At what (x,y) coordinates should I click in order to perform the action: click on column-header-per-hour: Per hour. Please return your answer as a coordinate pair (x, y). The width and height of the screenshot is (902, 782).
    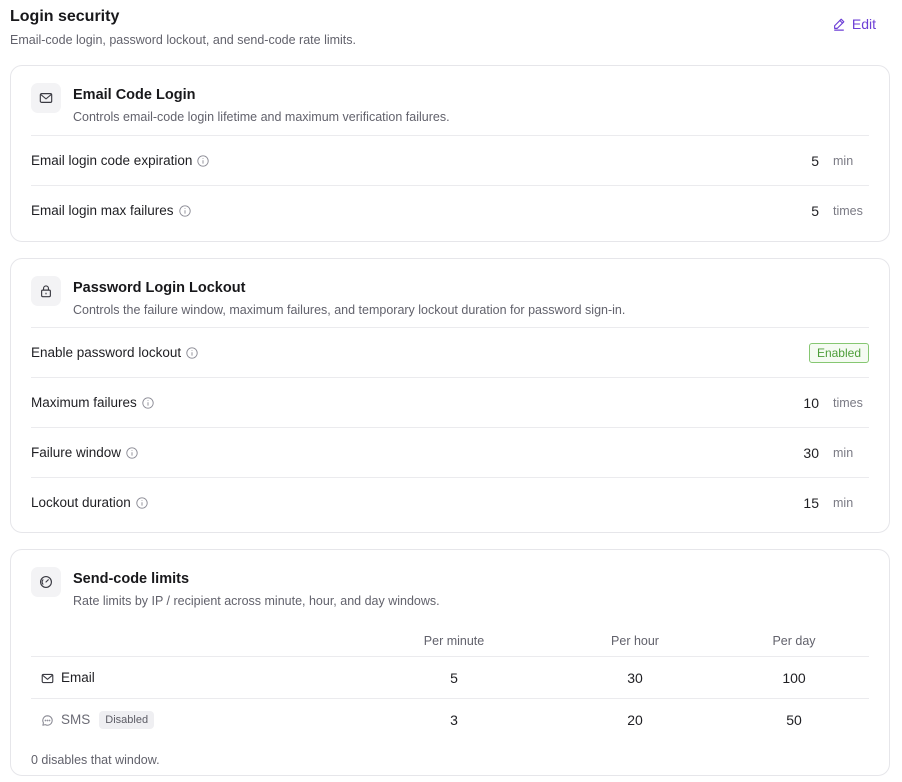
    Looking at the image, I should click on (635, 641).